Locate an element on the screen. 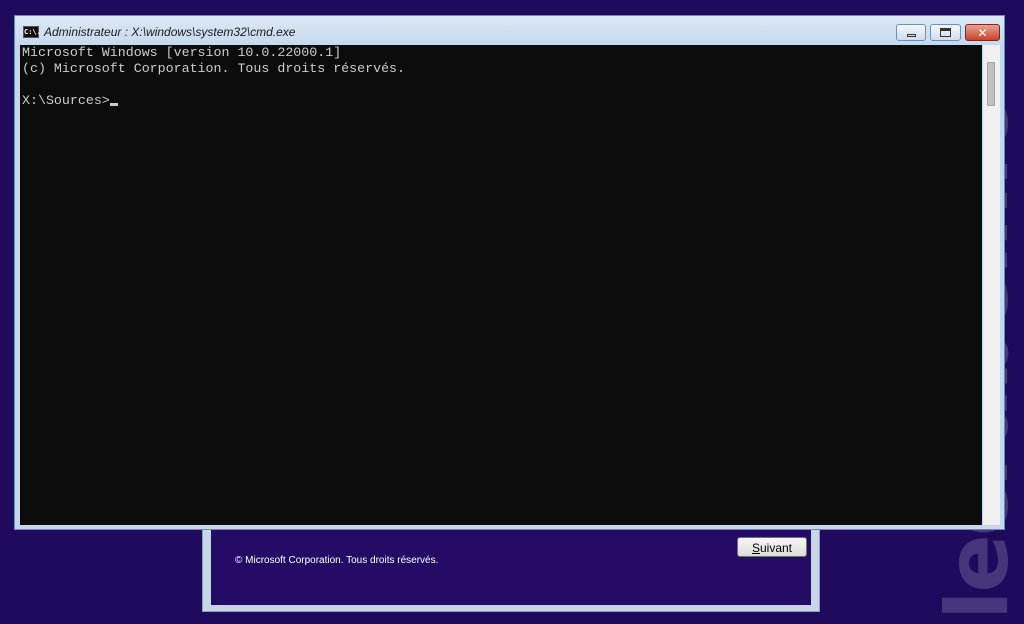  maximize-button is located at coordinates (945, 32).